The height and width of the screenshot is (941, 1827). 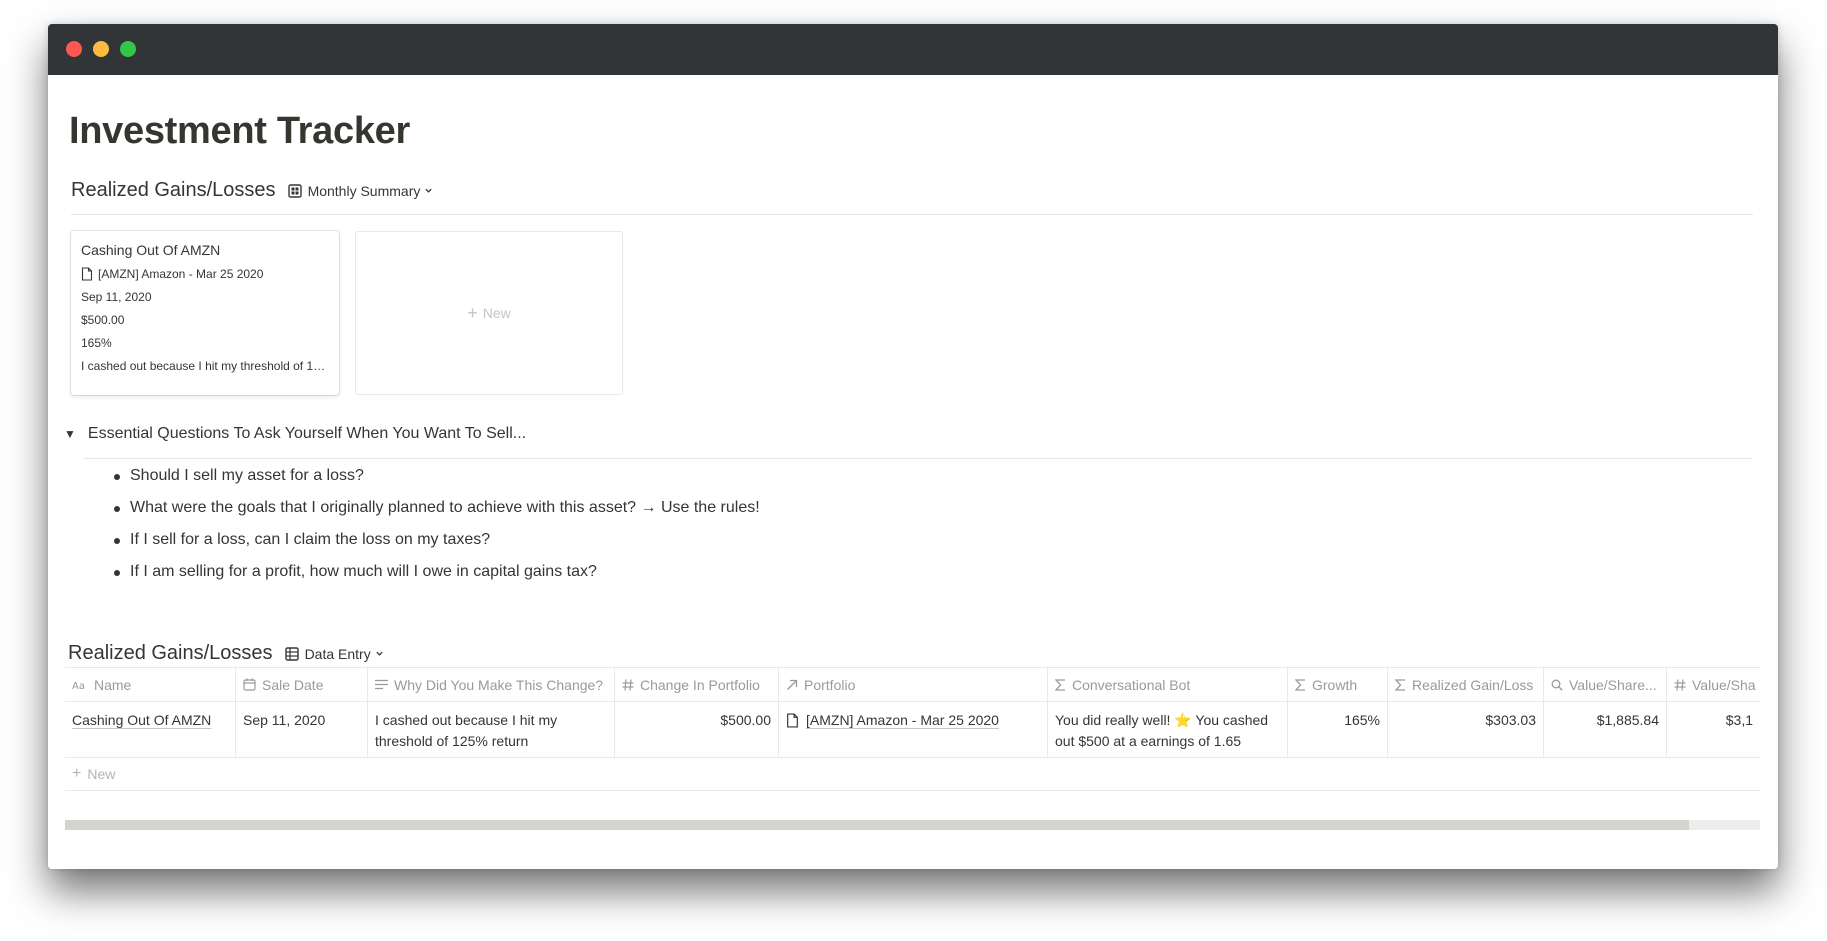 I want to click on column-header-value-share-2: Value/Sha, so click(x=1713, y=684).